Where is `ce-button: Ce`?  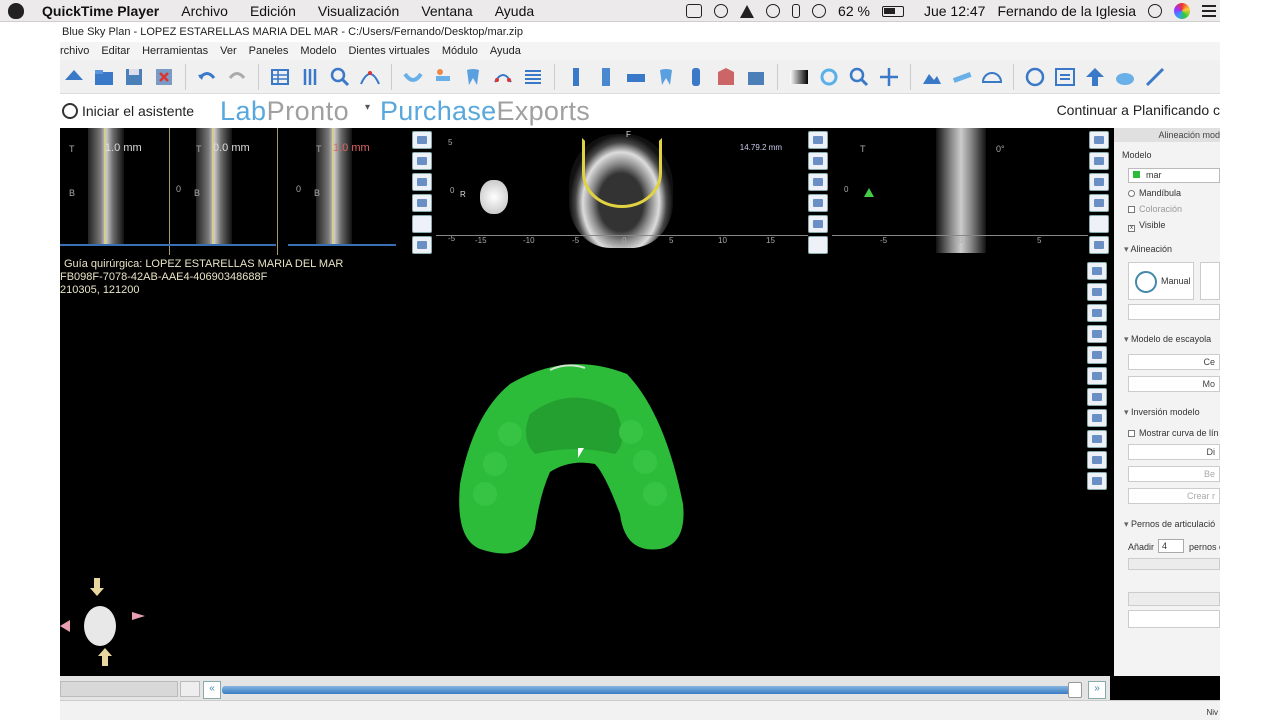 ce-button: Ce is located at coordinates (1174, 362).